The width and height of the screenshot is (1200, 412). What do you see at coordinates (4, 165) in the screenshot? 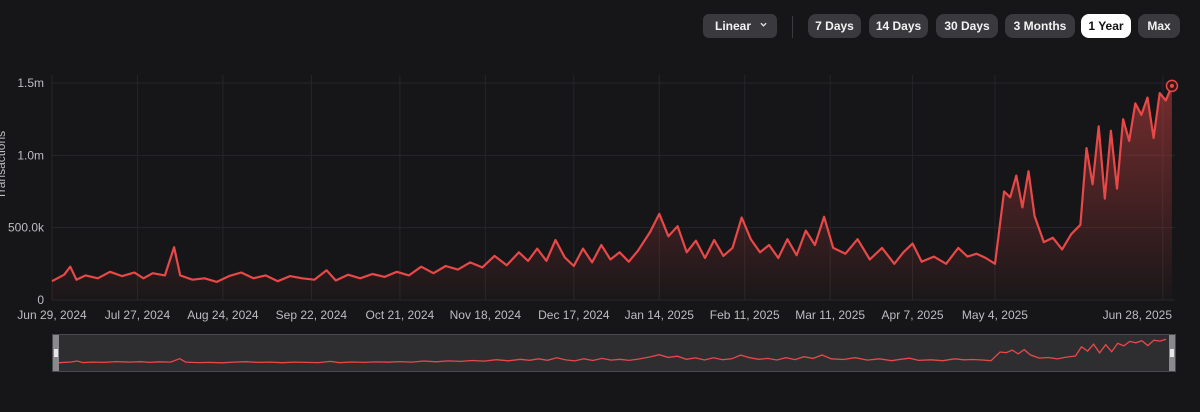
I see `y-axis-title: Transactions` at bounding box center [4, 165].